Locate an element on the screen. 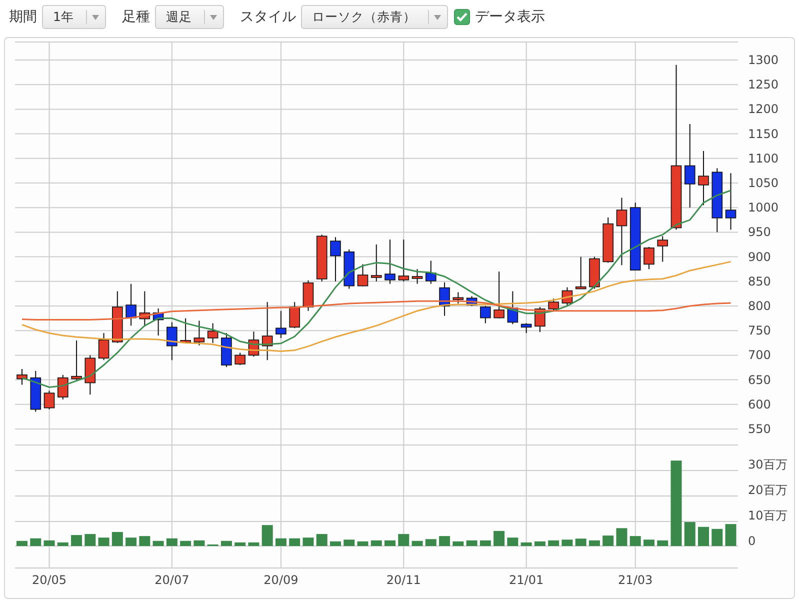 The width and height of the screenshot is (799, 604). axis-label: 800 is located at coordinates (759, 306).